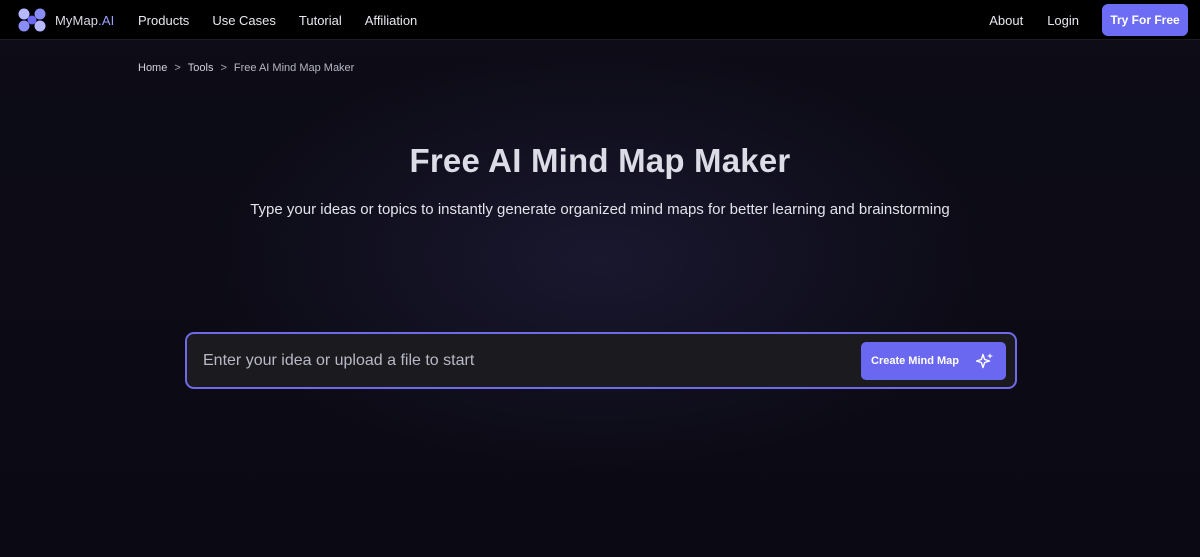 The width and height of the screenshot is (1200, 557). I want to click on idea-input, so click(523, 361).